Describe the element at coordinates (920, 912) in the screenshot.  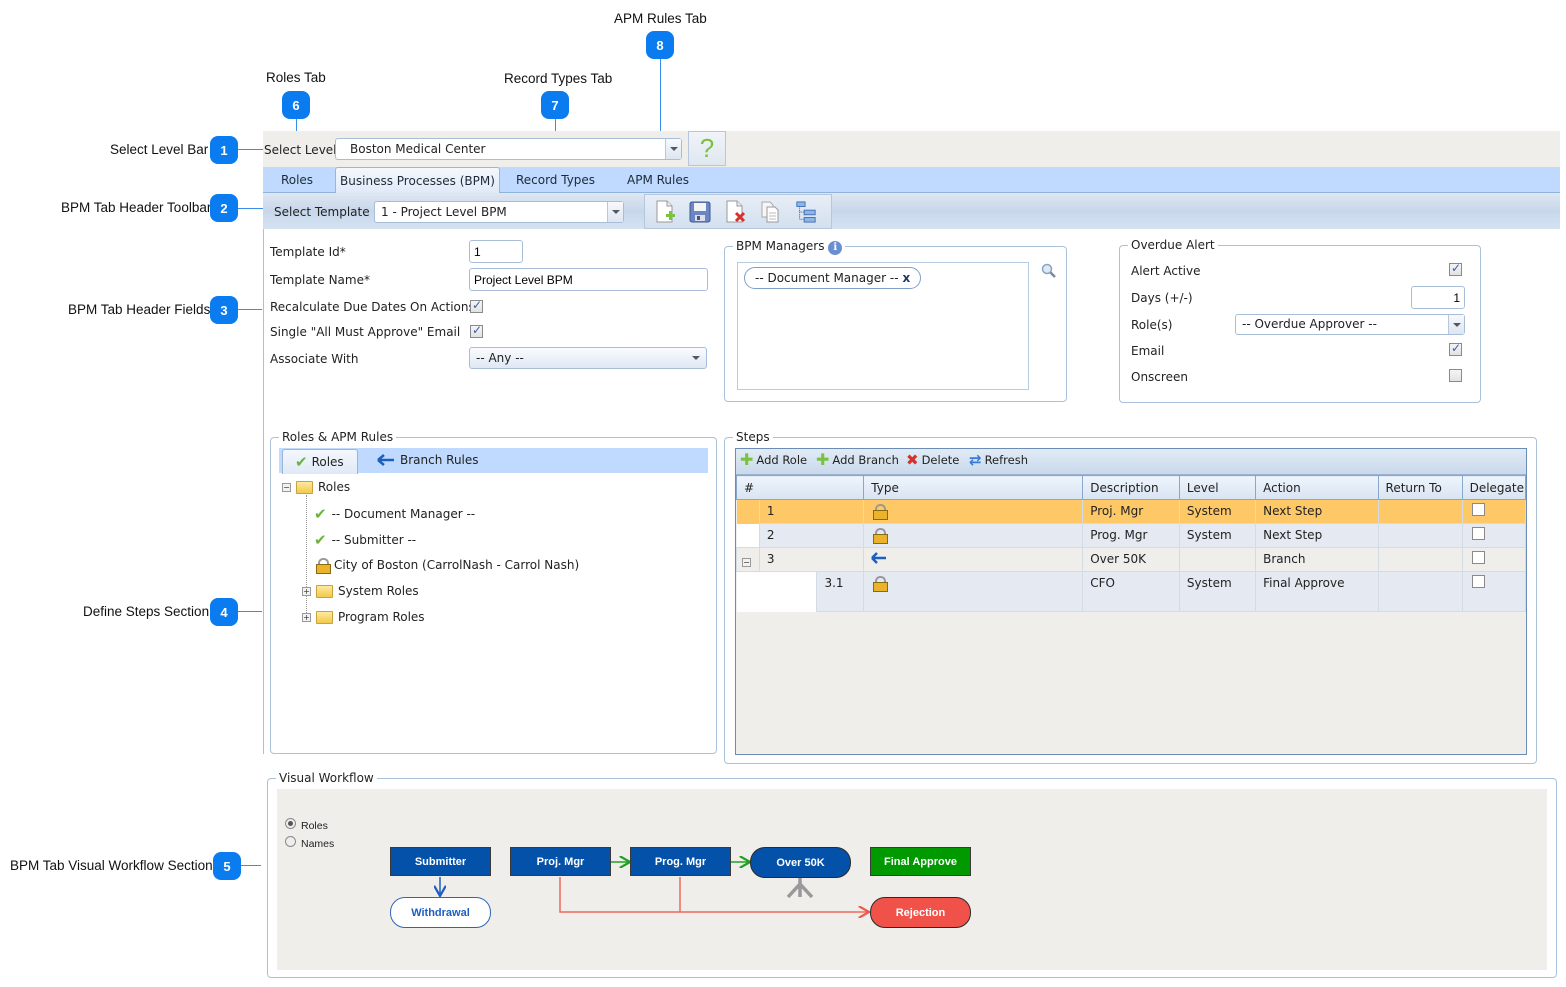
I see `wf-node-rejection: Rejection` at that location.